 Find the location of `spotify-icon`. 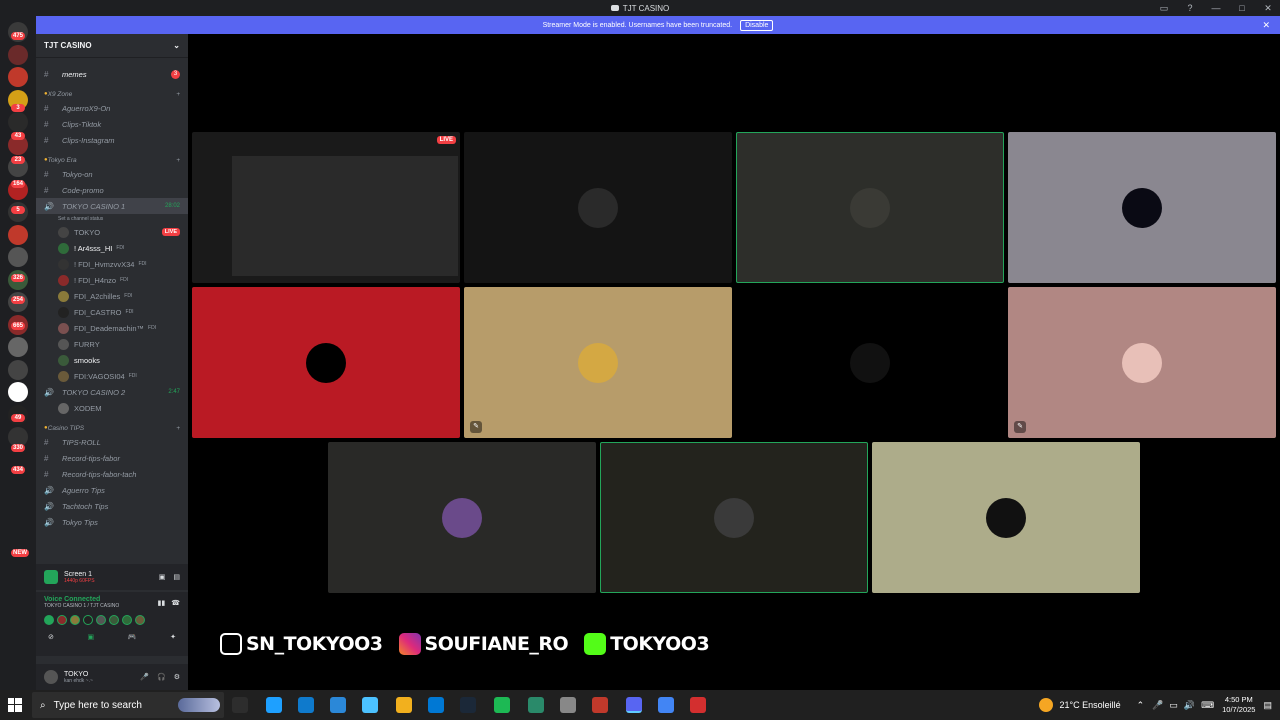

spotify-icon is located at coordinates (502, 705).